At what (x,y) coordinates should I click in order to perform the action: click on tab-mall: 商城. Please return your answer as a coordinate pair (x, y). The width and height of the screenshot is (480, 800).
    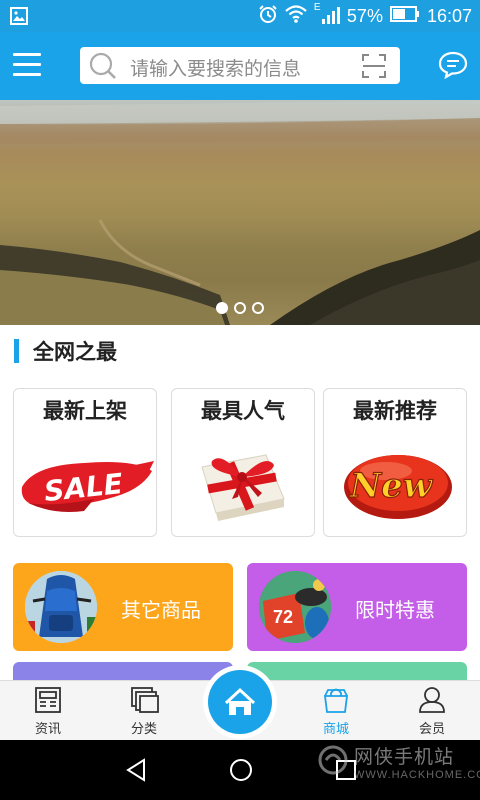
    Looking at the image, I should click on (336, 711).